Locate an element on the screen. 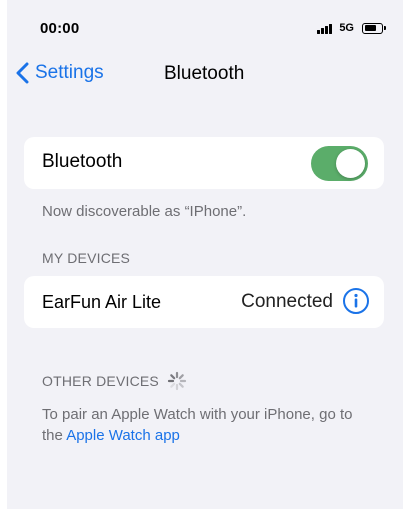  device-row: EarFun Air Lite Connected is located at coordinates (204, 302).